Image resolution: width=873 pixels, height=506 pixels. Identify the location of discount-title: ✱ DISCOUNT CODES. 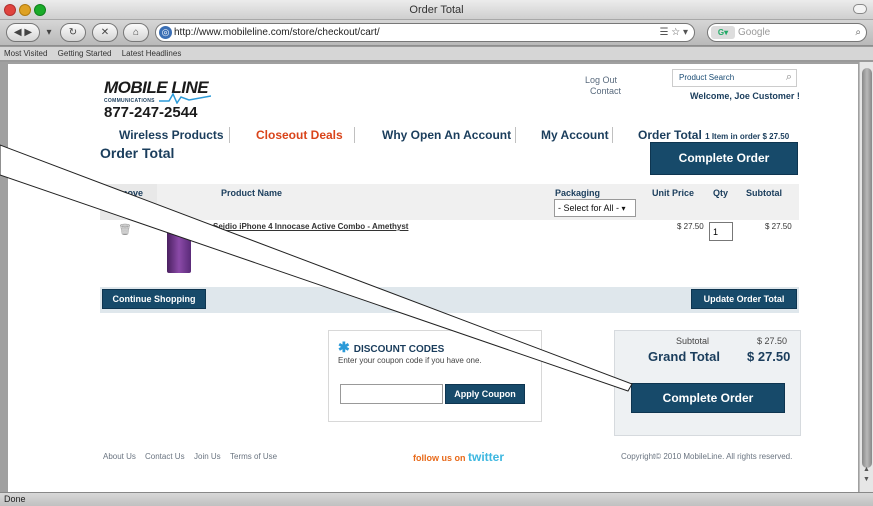
(391, 347).